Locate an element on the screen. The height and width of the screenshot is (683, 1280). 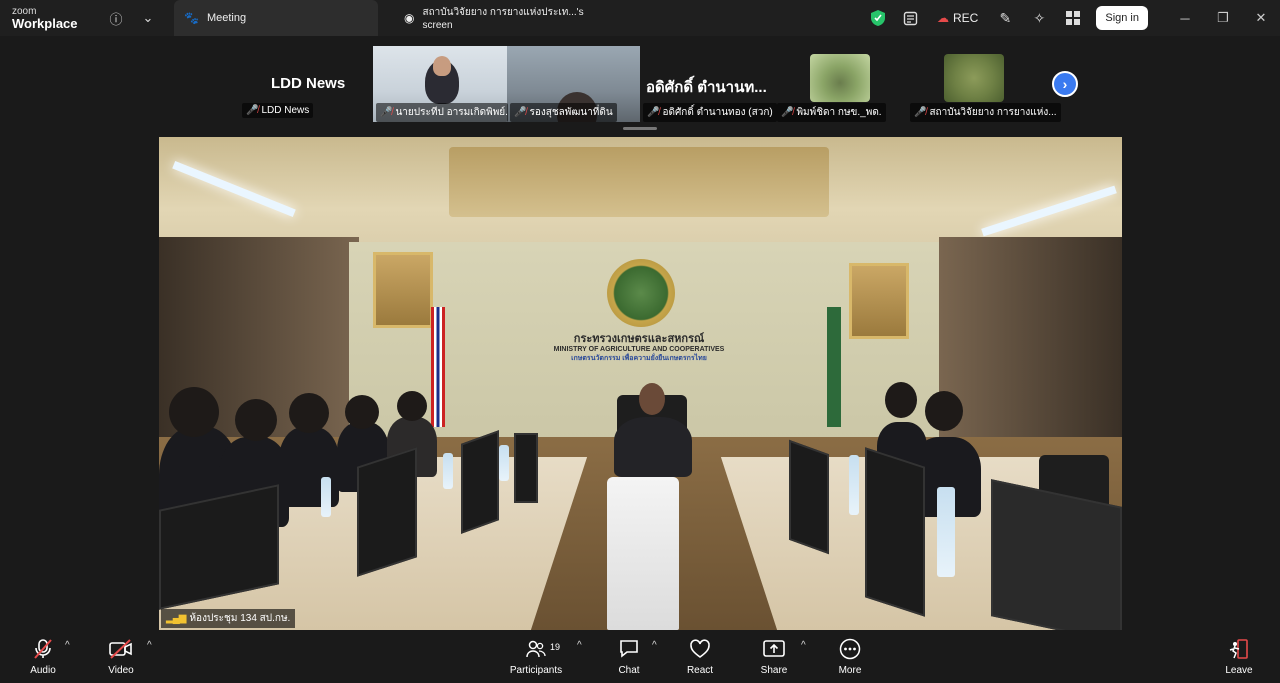
participants-options-caret: ^ is located at coordinates (579, 645).